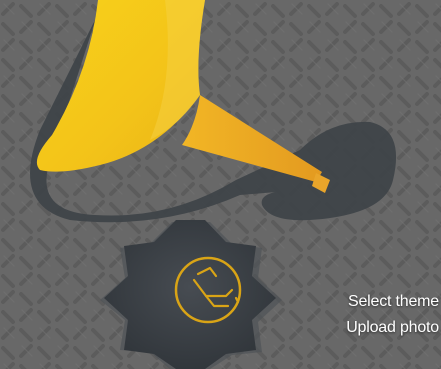  I want to click on menu: Select theme Upload photo, so click(392, 315).